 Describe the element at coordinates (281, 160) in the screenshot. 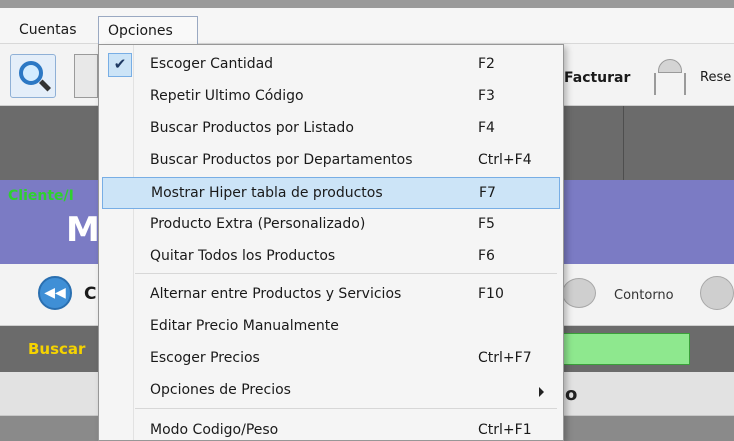

I see `menu-item-label: Buscar Productos por Departamentos` at that location.